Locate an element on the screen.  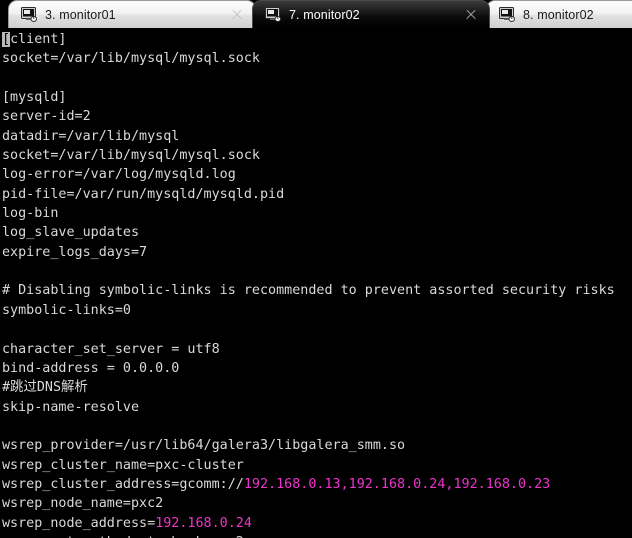
tab-label: 8. monitor02 is located at coordinates (558, 14).